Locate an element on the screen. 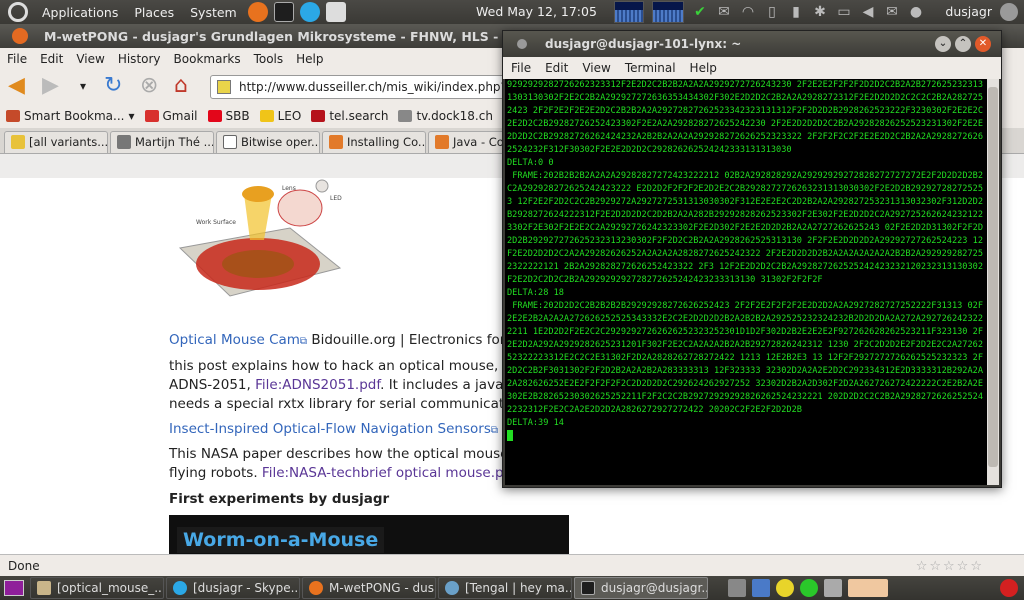  bluetooth-icon: ✱ is located at coordinates (820, 12).